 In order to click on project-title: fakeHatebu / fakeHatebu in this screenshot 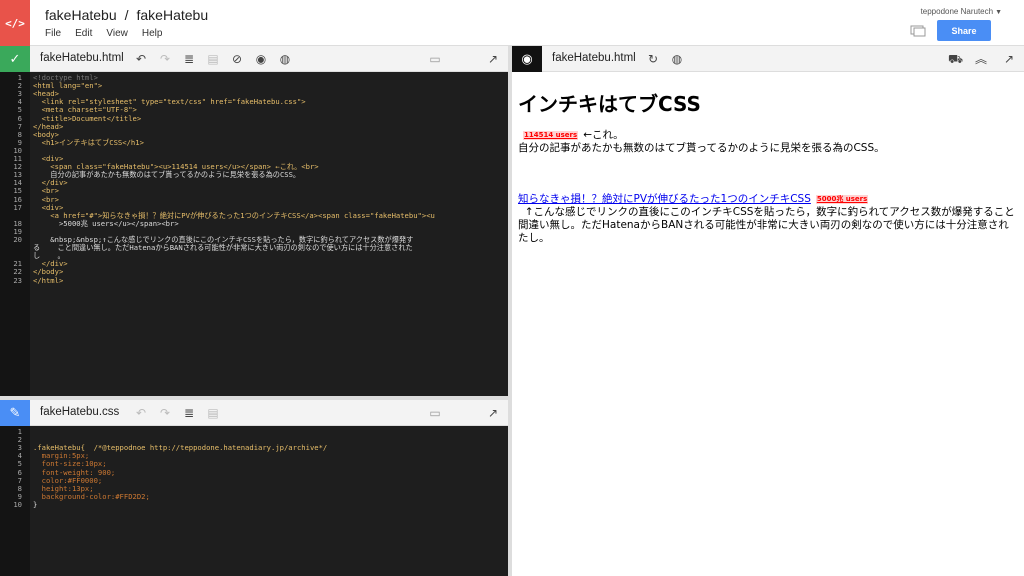, I will do `click(126, 15)`.